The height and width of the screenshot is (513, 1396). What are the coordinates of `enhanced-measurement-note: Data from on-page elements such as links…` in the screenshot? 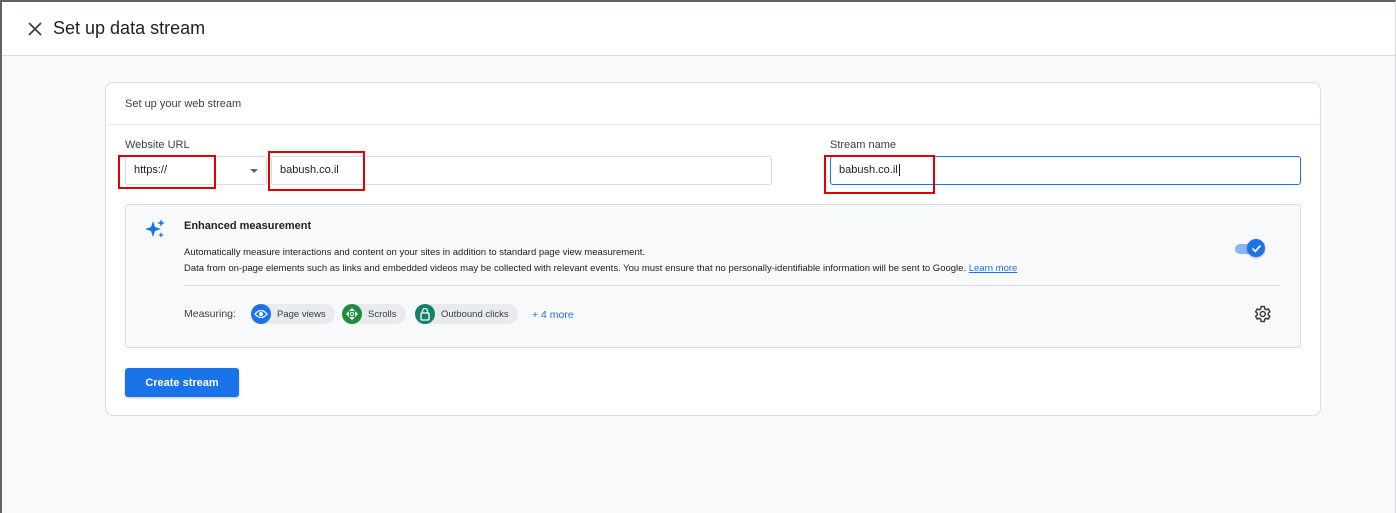 It's located at (600, 268).